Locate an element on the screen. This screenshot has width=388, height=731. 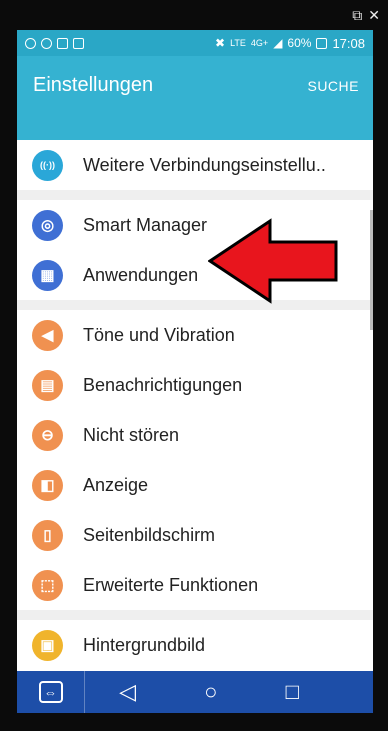
popout-icon: ⧉ is located at coordinates (357, 15).